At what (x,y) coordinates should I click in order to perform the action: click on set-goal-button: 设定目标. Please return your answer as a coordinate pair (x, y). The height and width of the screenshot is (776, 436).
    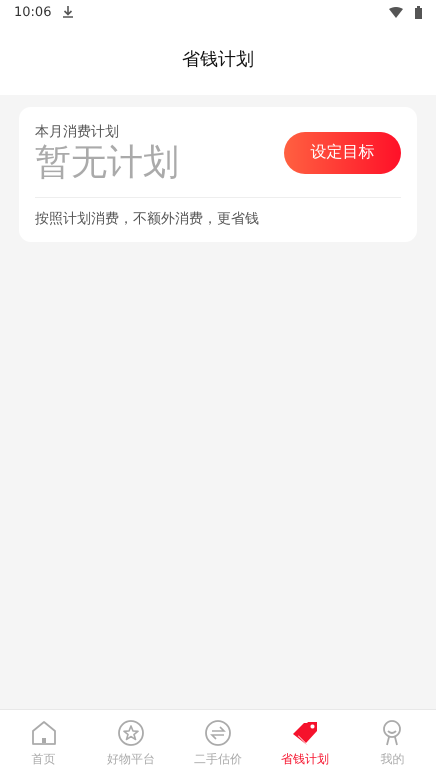
    Looking at the image, I should click on (342, 153).